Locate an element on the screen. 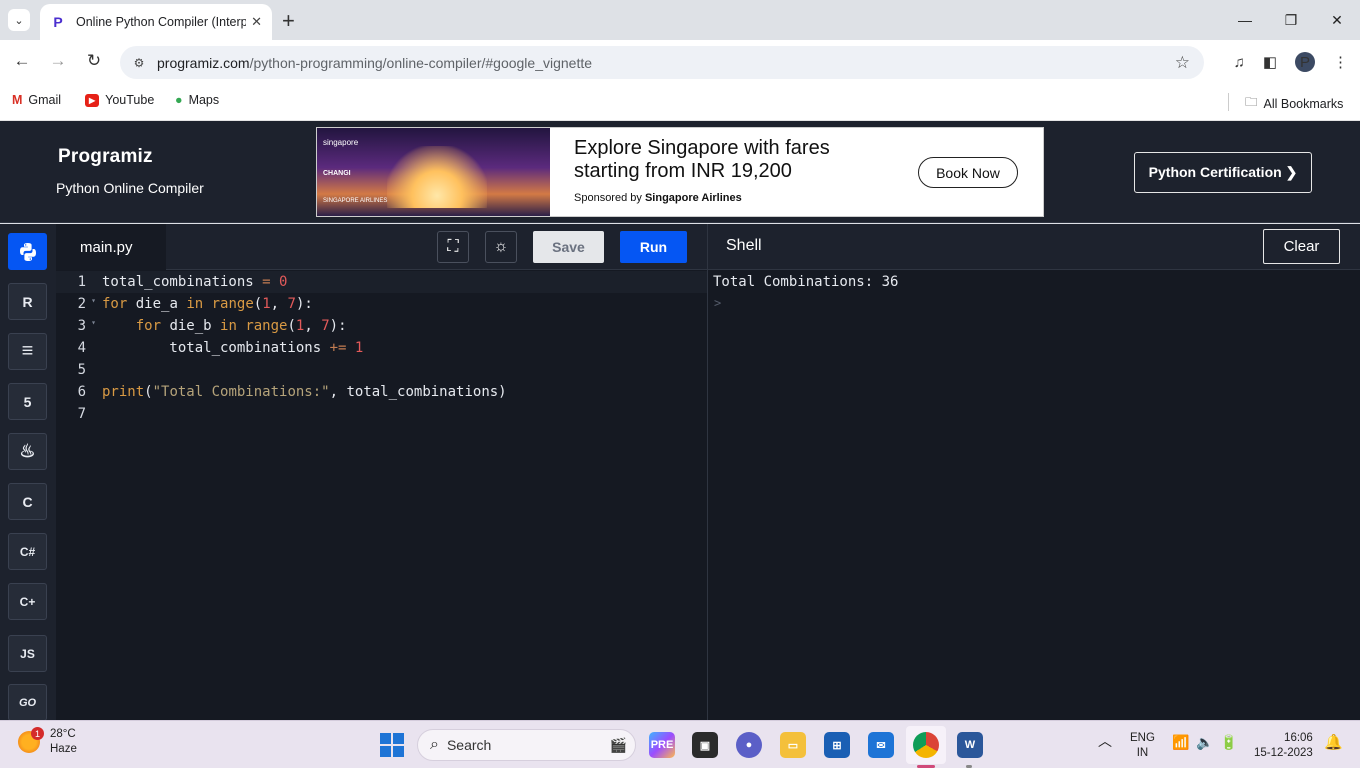 This screenshot has width=1360, height=768. js-icon: JS is located at coordinates (27, 653).